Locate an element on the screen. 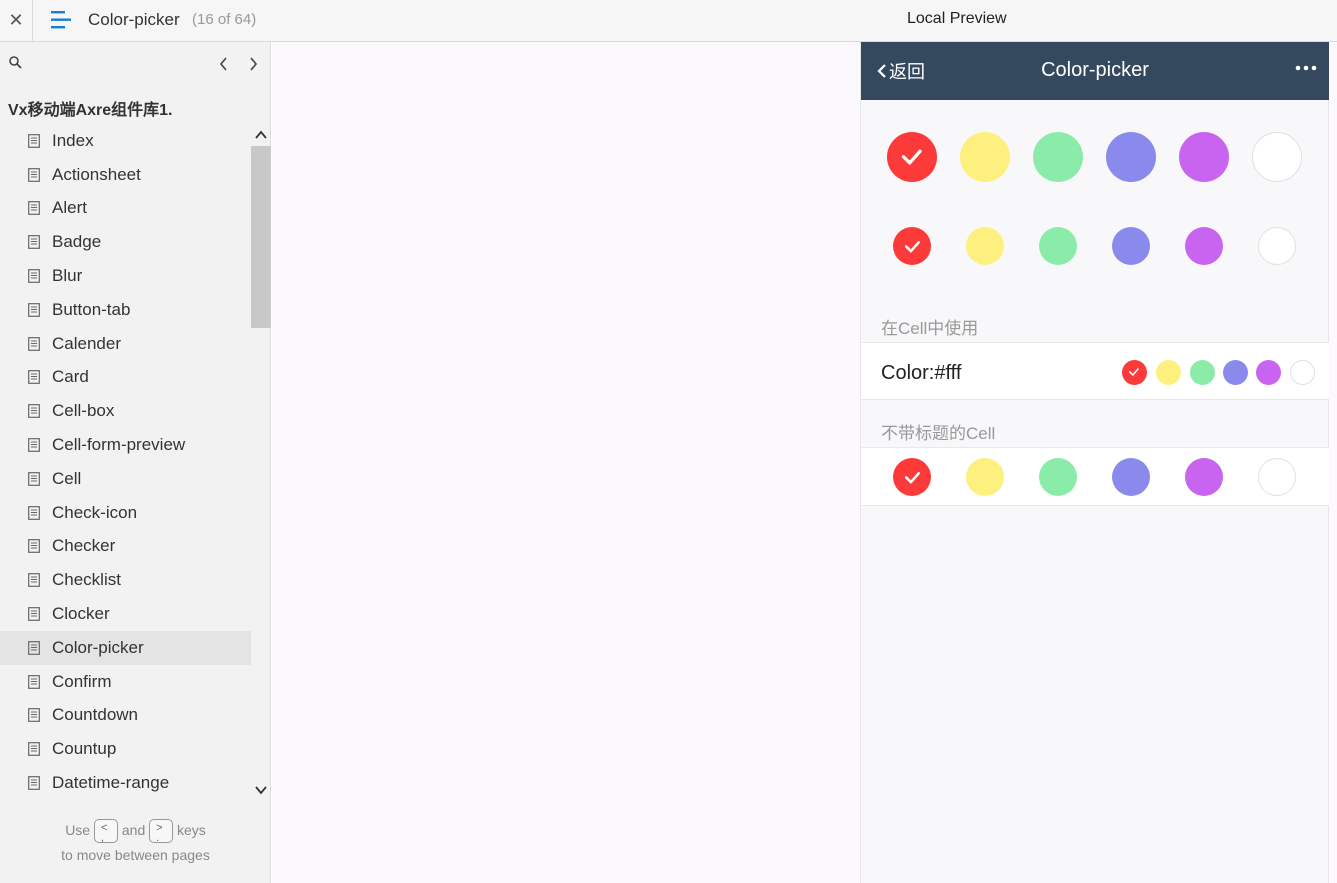 The height and width of the screenshot is (883, 1337). hint-keys: keys is located at coordinates (191, 830).